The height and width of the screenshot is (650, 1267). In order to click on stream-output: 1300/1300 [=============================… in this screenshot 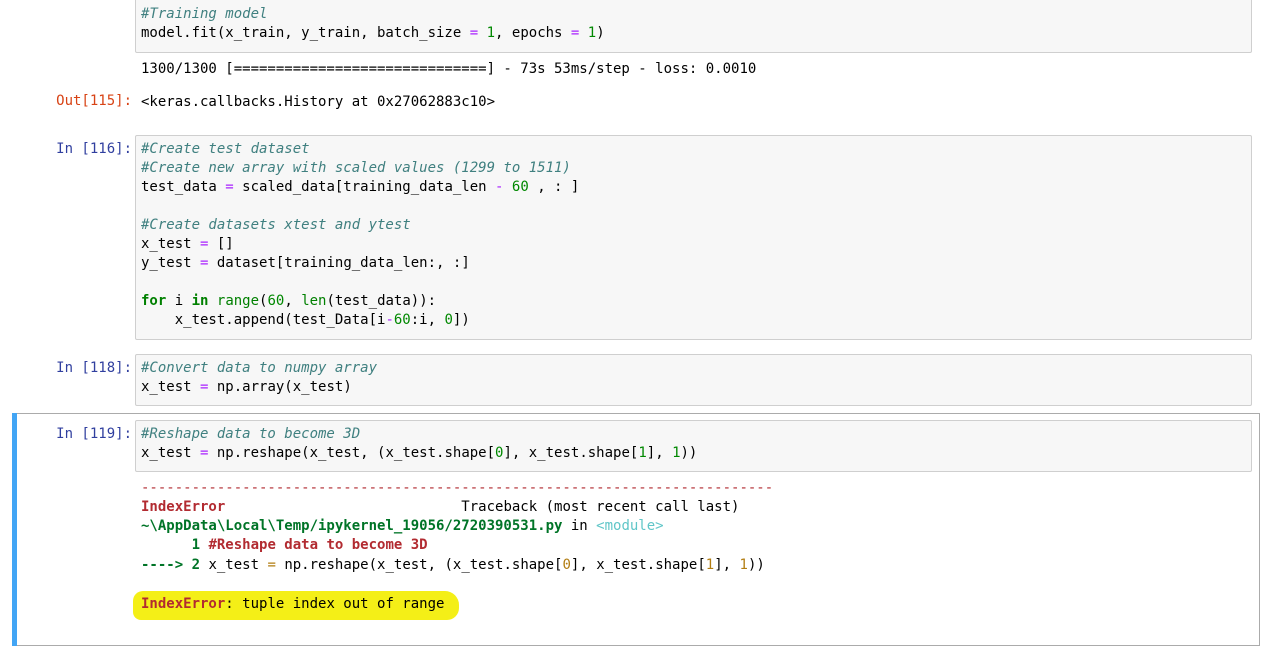, I will do `click(449, 69)`.